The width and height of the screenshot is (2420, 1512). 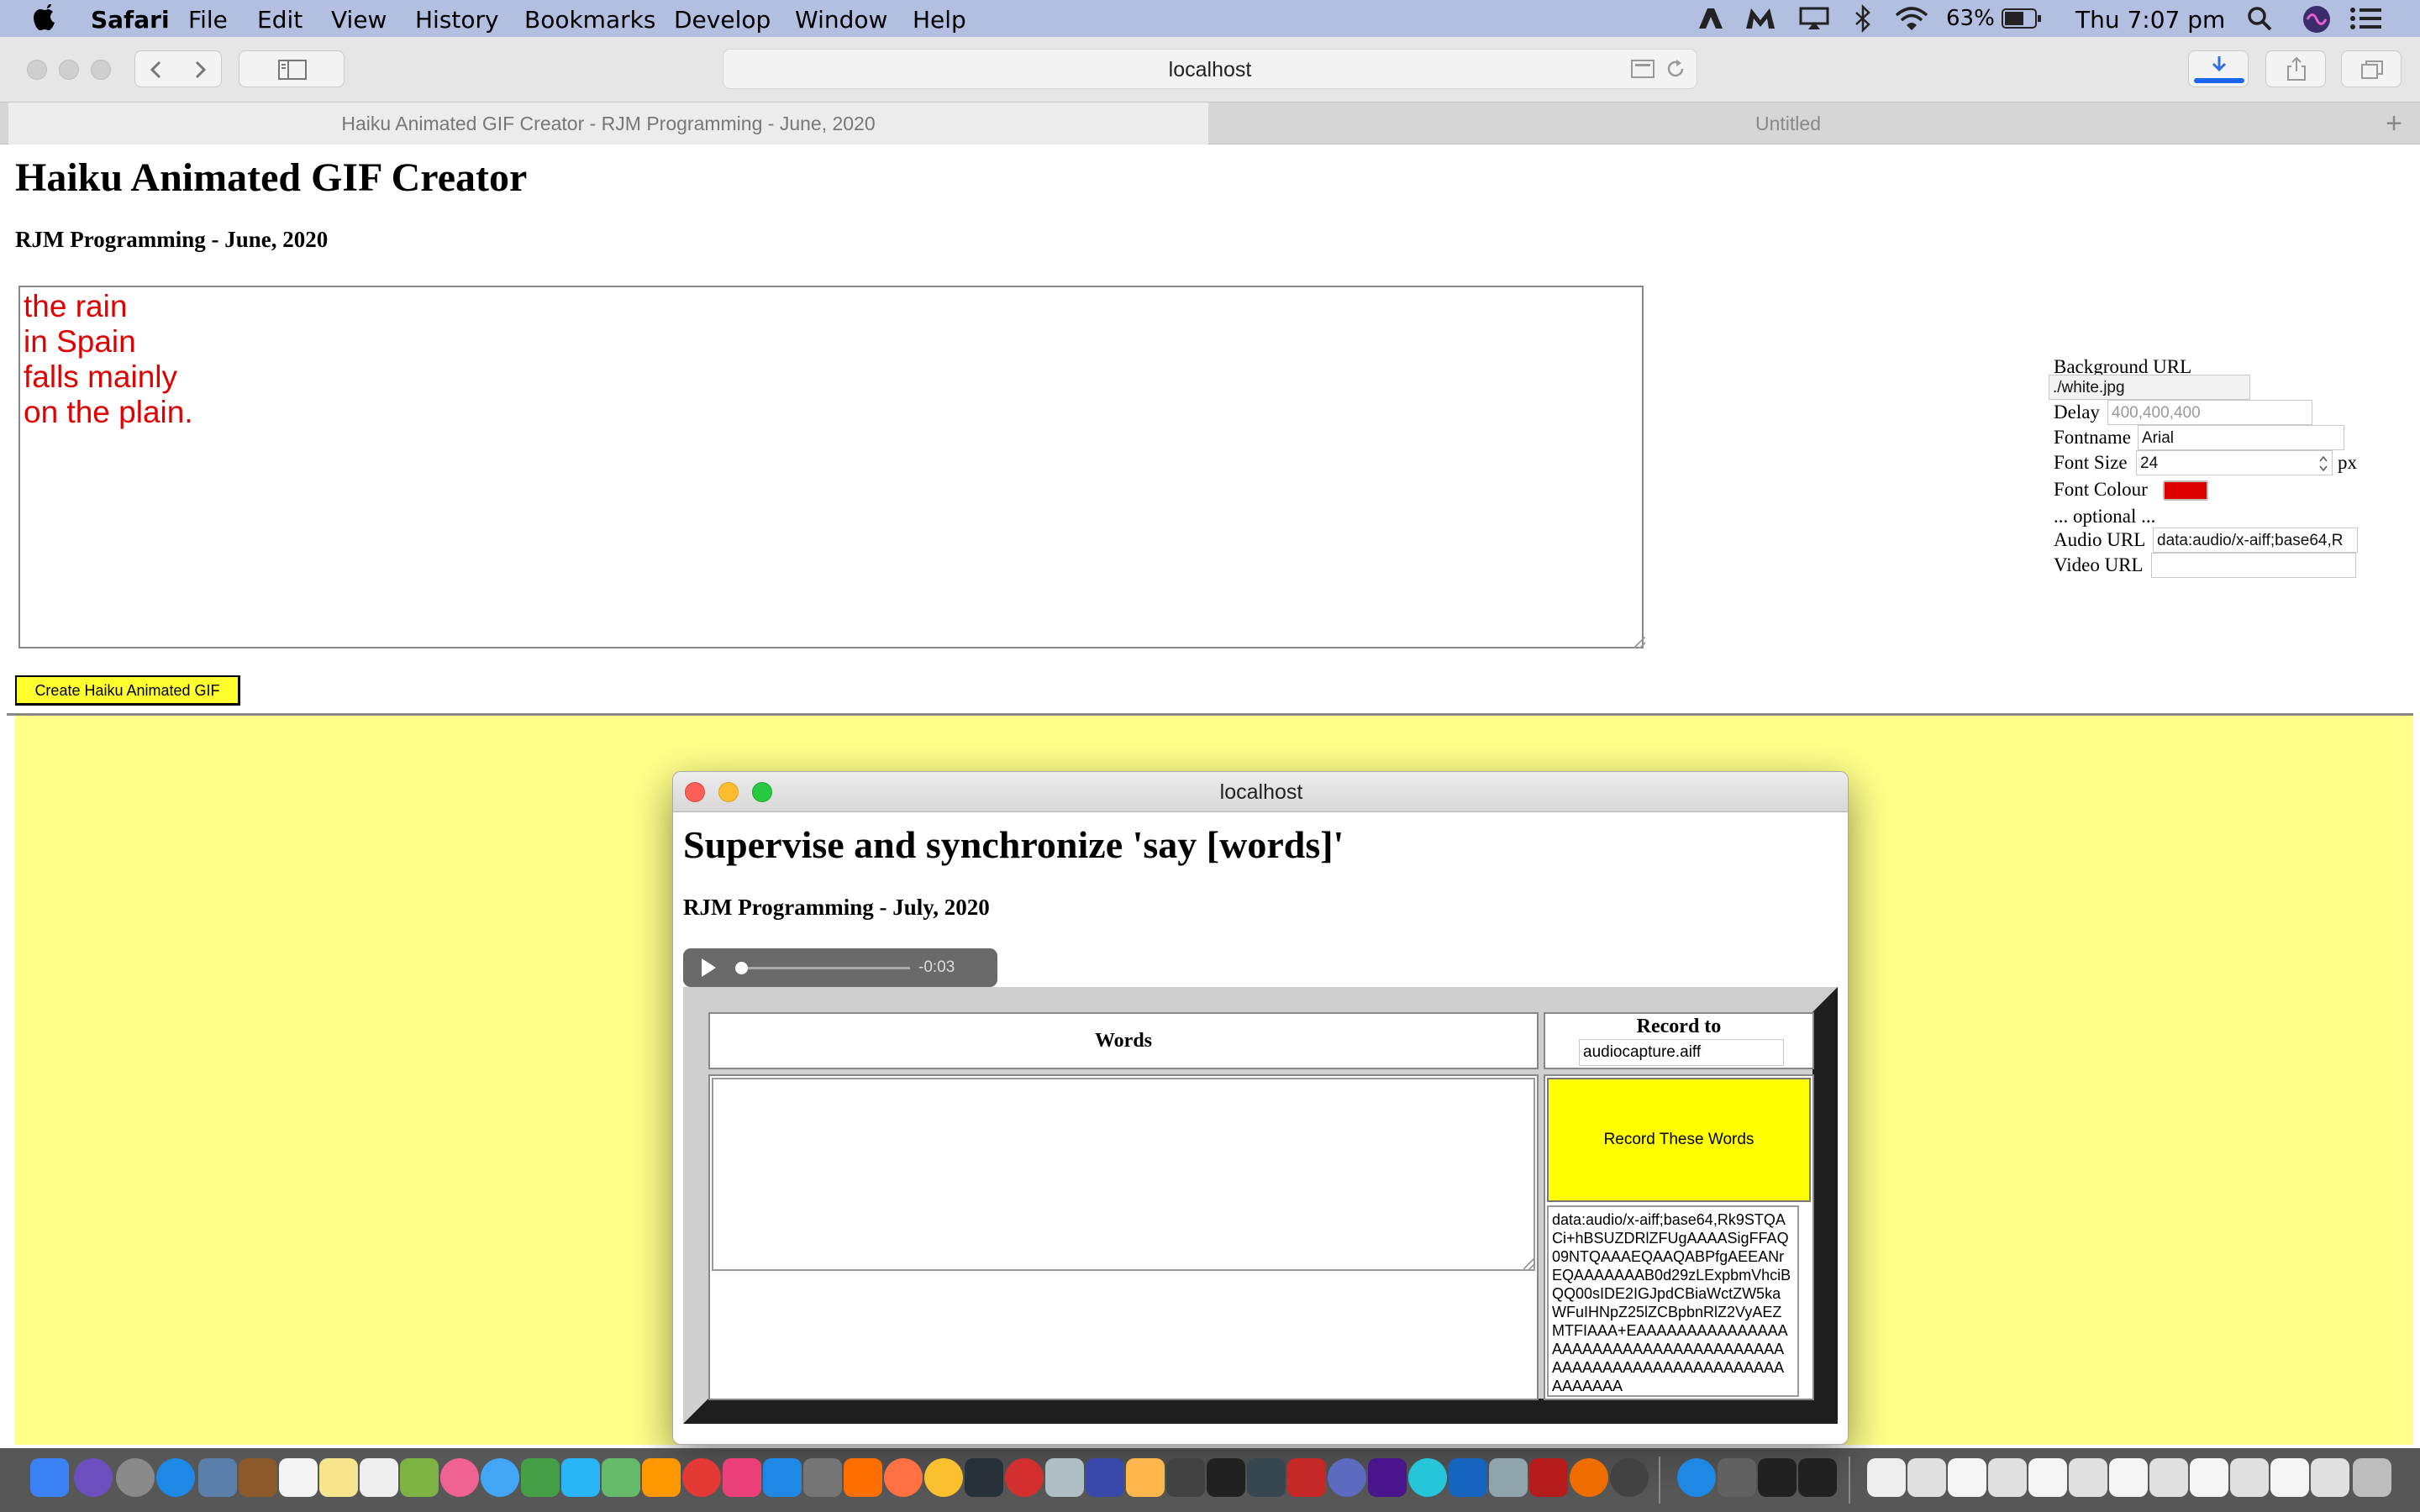 I want to click on video-url-input, so click(x=2253, y=565).